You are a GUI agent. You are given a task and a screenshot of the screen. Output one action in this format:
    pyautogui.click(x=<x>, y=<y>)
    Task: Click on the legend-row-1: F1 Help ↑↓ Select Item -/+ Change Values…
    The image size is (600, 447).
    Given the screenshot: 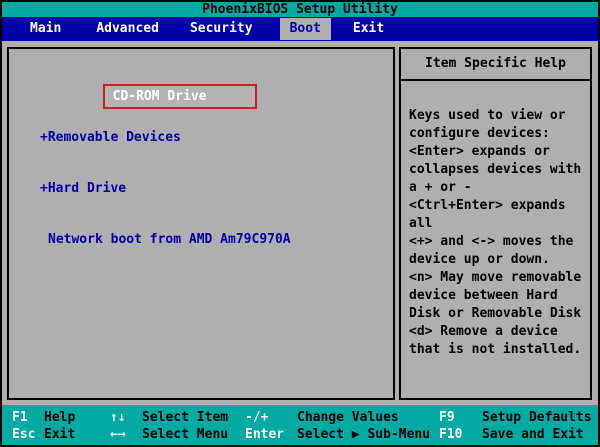 What is the action you would take?
    pyautogui.click(x=300, y=417)
    